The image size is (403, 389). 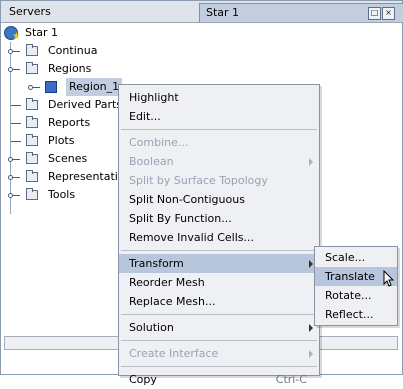 I want to click on menu-item-boolean: Boolean, so click(x=219, y=161).